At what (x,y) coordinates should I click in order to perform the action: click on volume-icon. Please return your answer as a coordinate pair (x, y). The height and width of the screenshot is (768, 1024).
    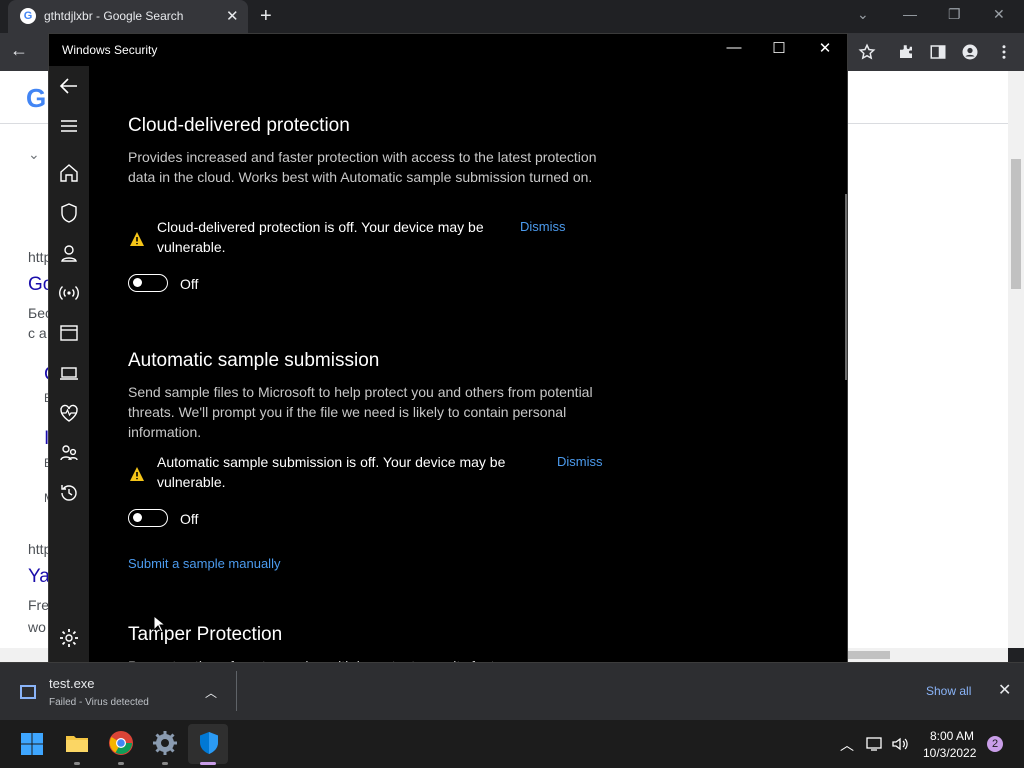
    Looking at the image, I should click on (900, 744).